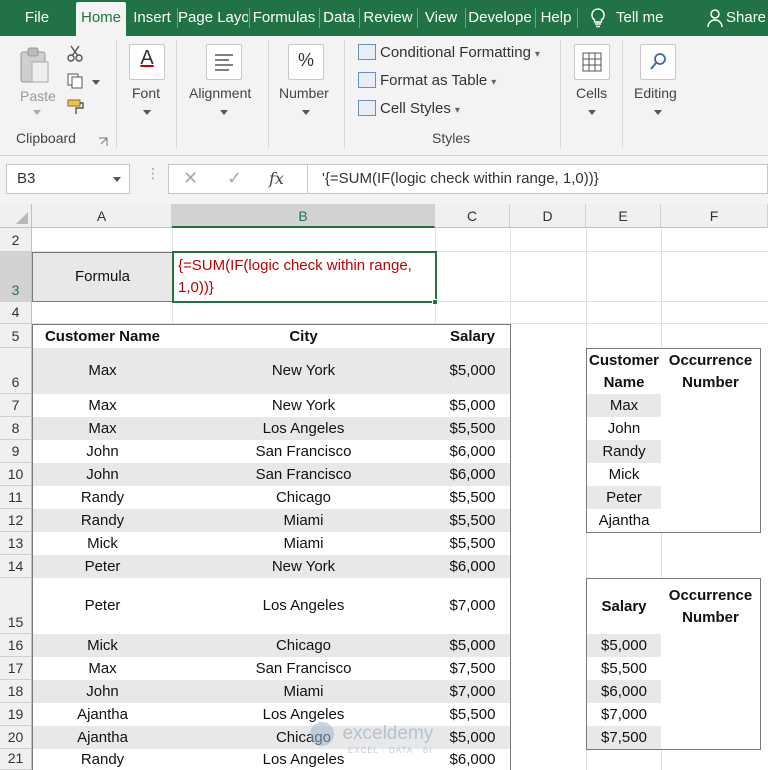 The height and width of the screenshot is (770, 768). Describe the element at coordinates (624, 692) in the screenshot. I see `salary-table-cell: $6,000` at that location.